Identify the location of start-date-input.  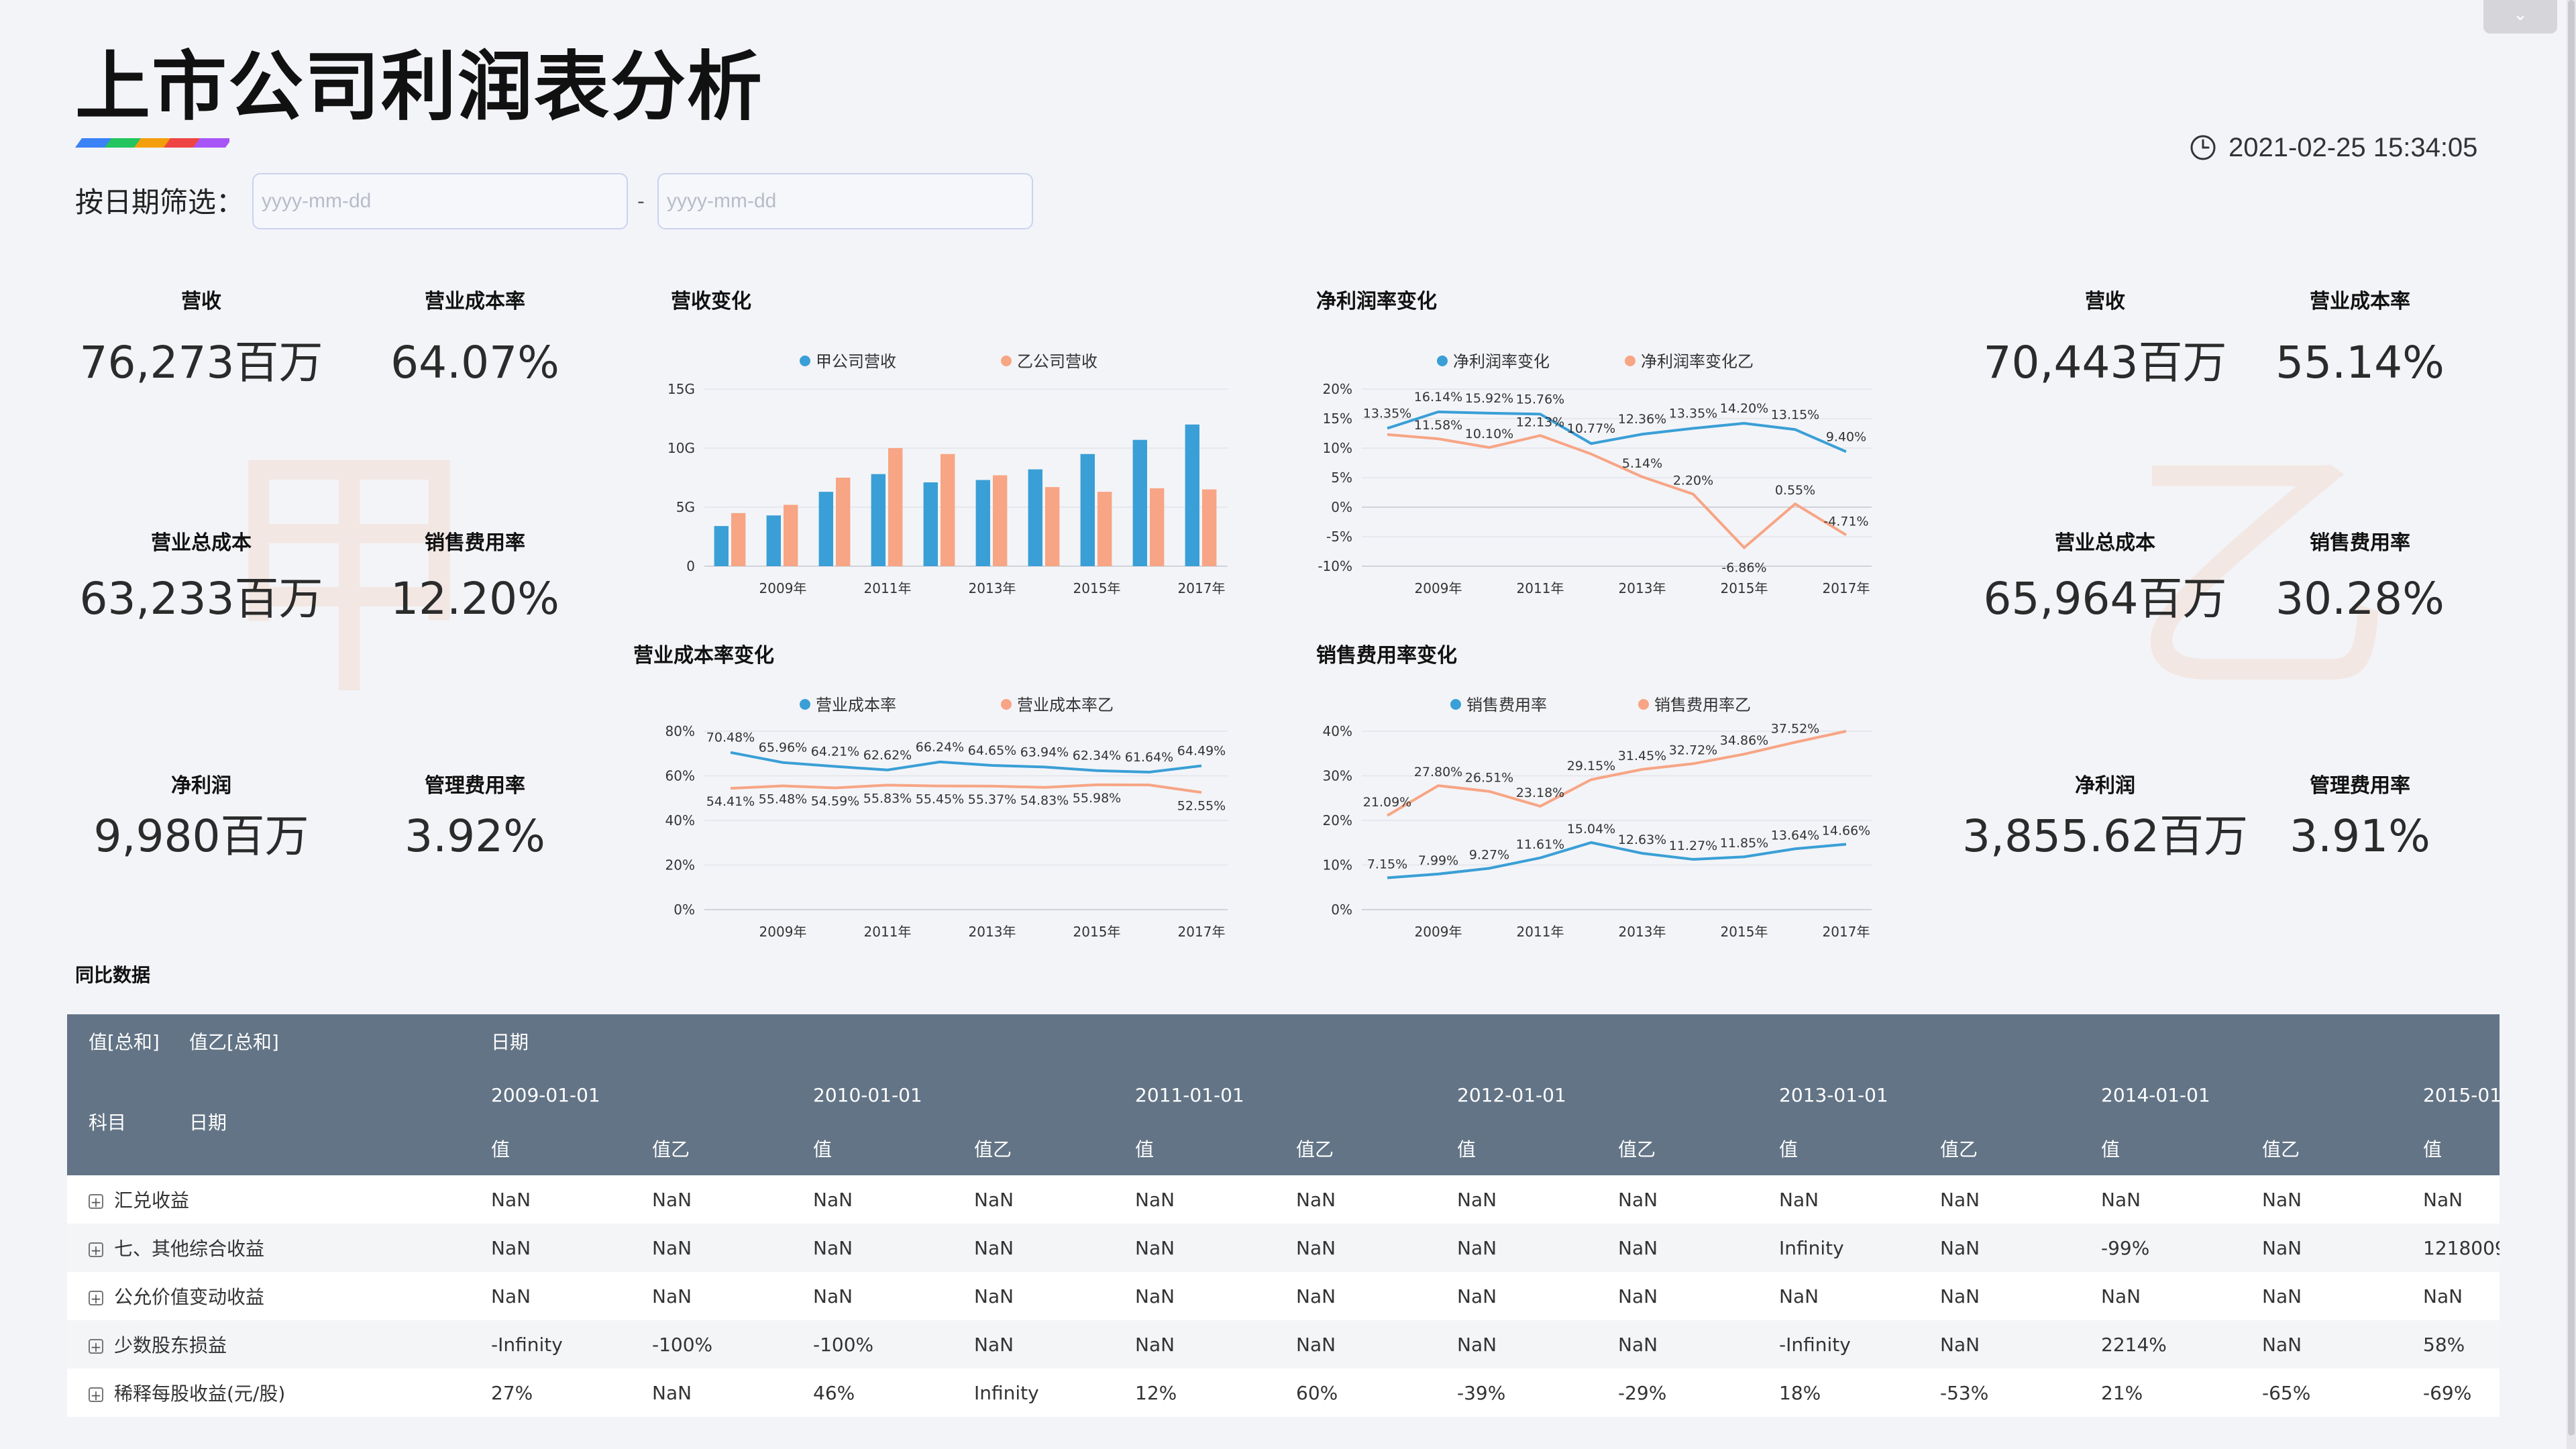
(440, 201).